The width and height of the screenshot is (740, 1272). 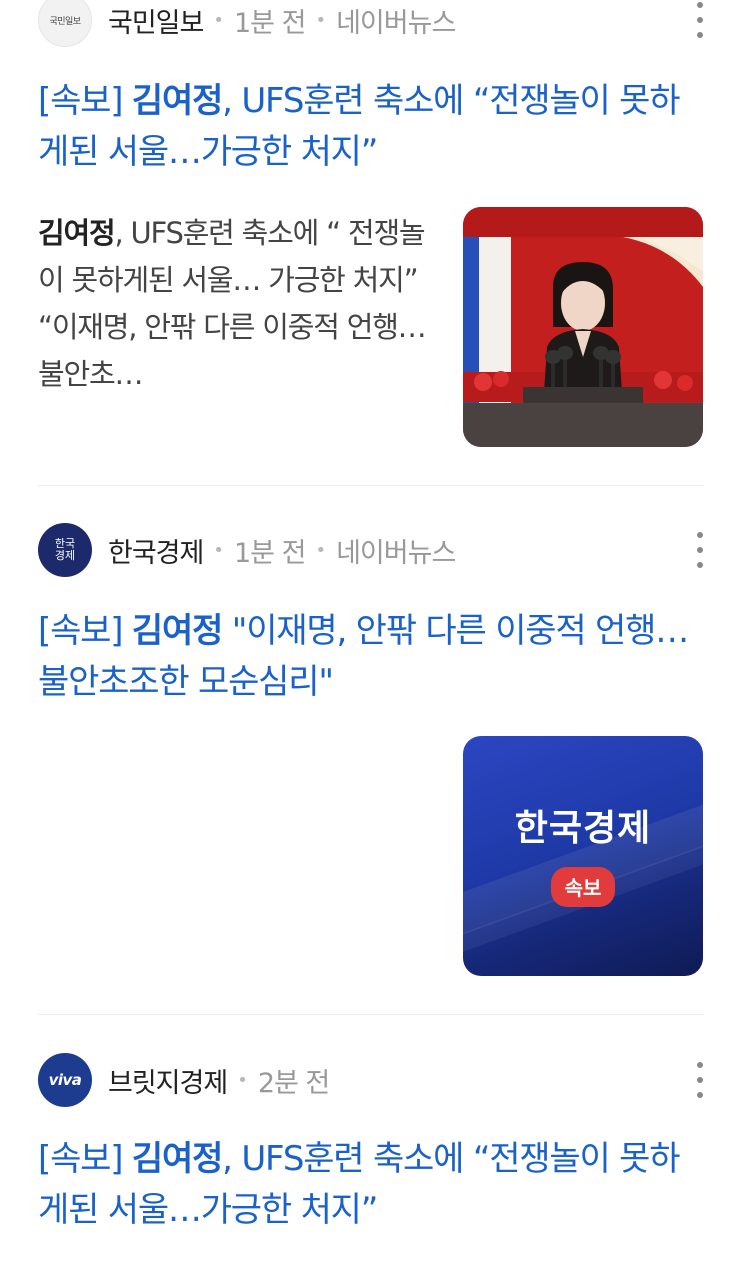 I want to click on press-logo: viva, so click(x=65, y=1080).